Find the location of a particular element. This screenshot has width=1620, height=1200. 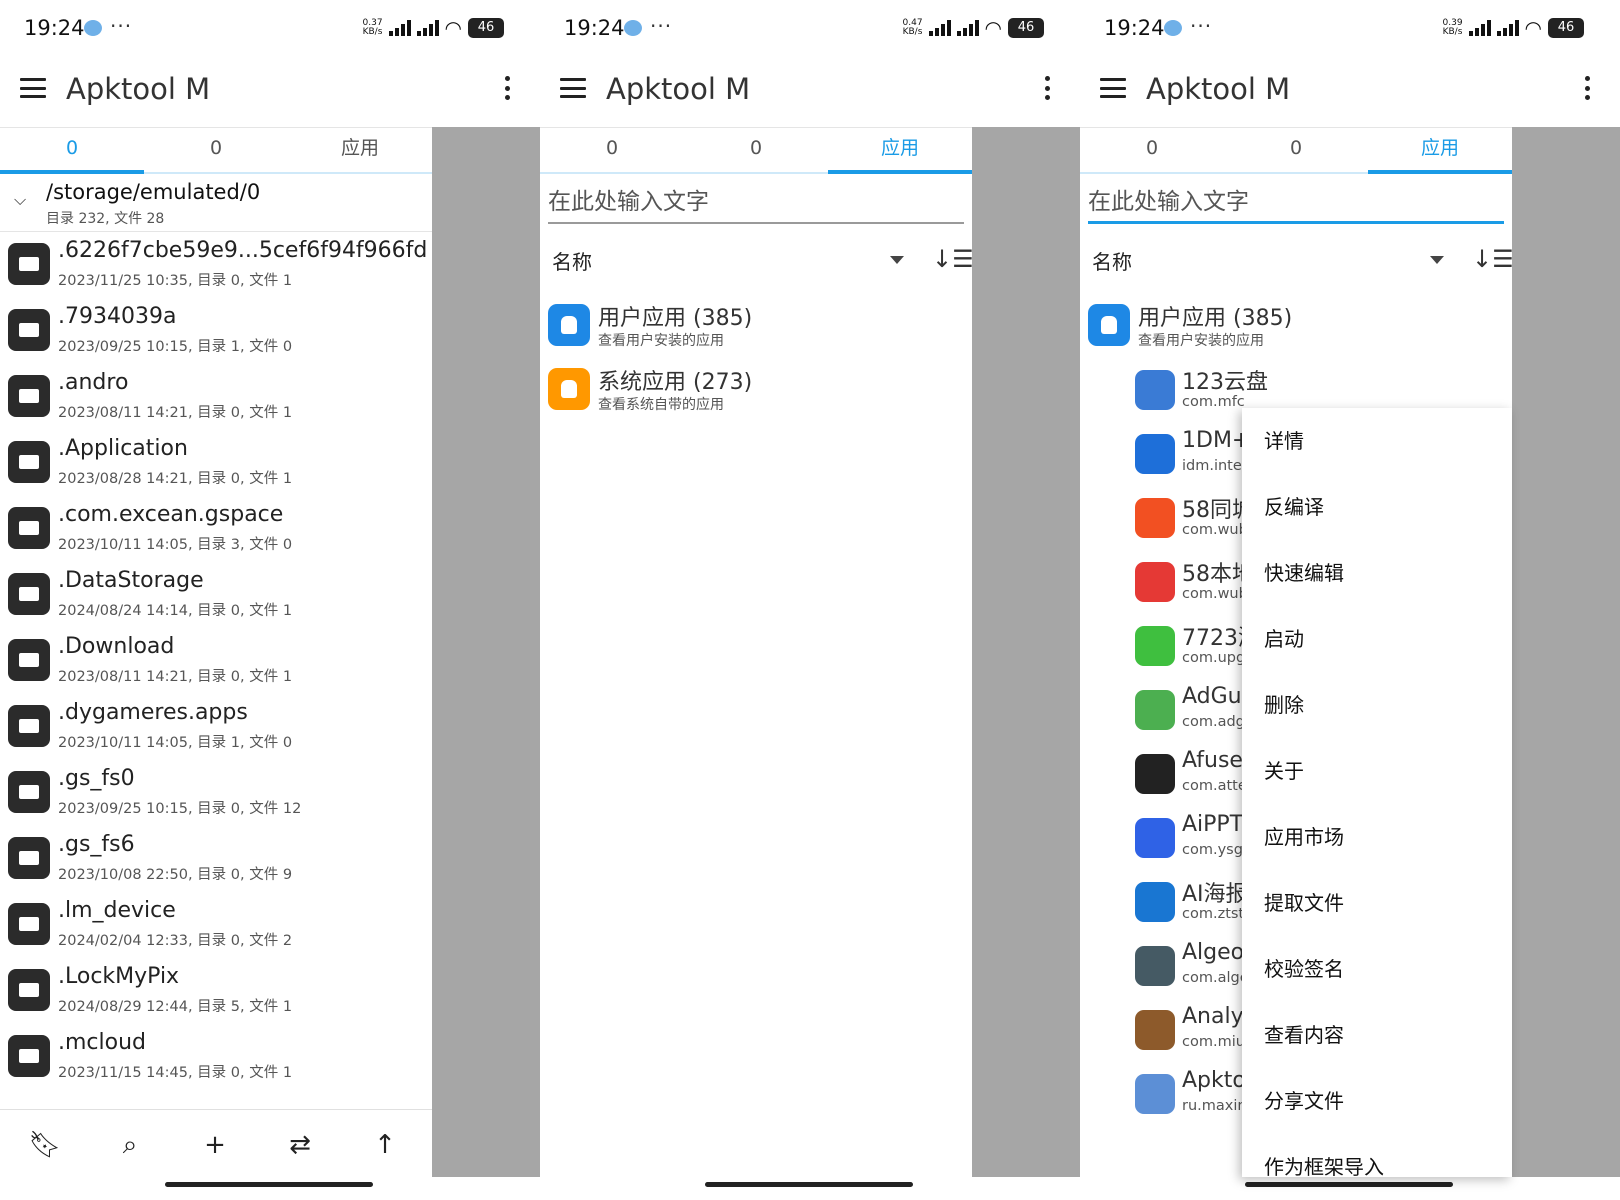

menu-item-verify-signature: 校验签名 is located at coordinates (1377, 969).